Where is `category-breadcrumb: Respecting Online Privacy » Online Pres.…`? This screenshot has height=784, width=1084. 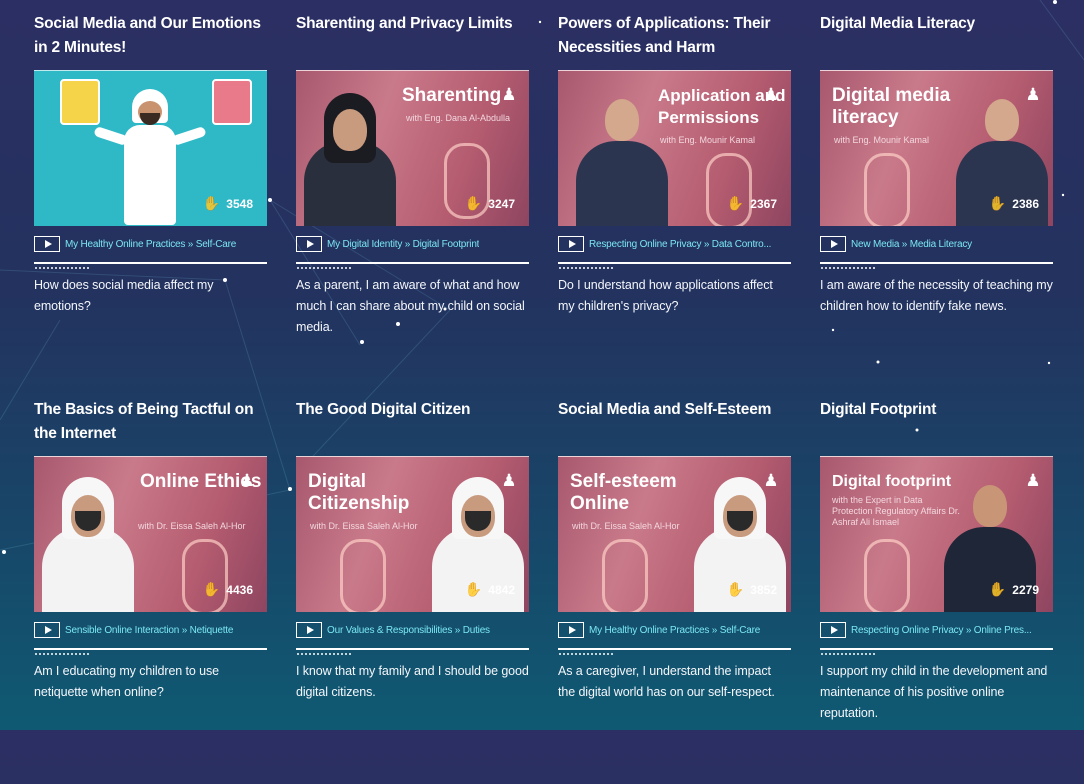 category-breadcrumb: Respecting Online Privacy » Online Pres.… is located at coordinates (936, 631).